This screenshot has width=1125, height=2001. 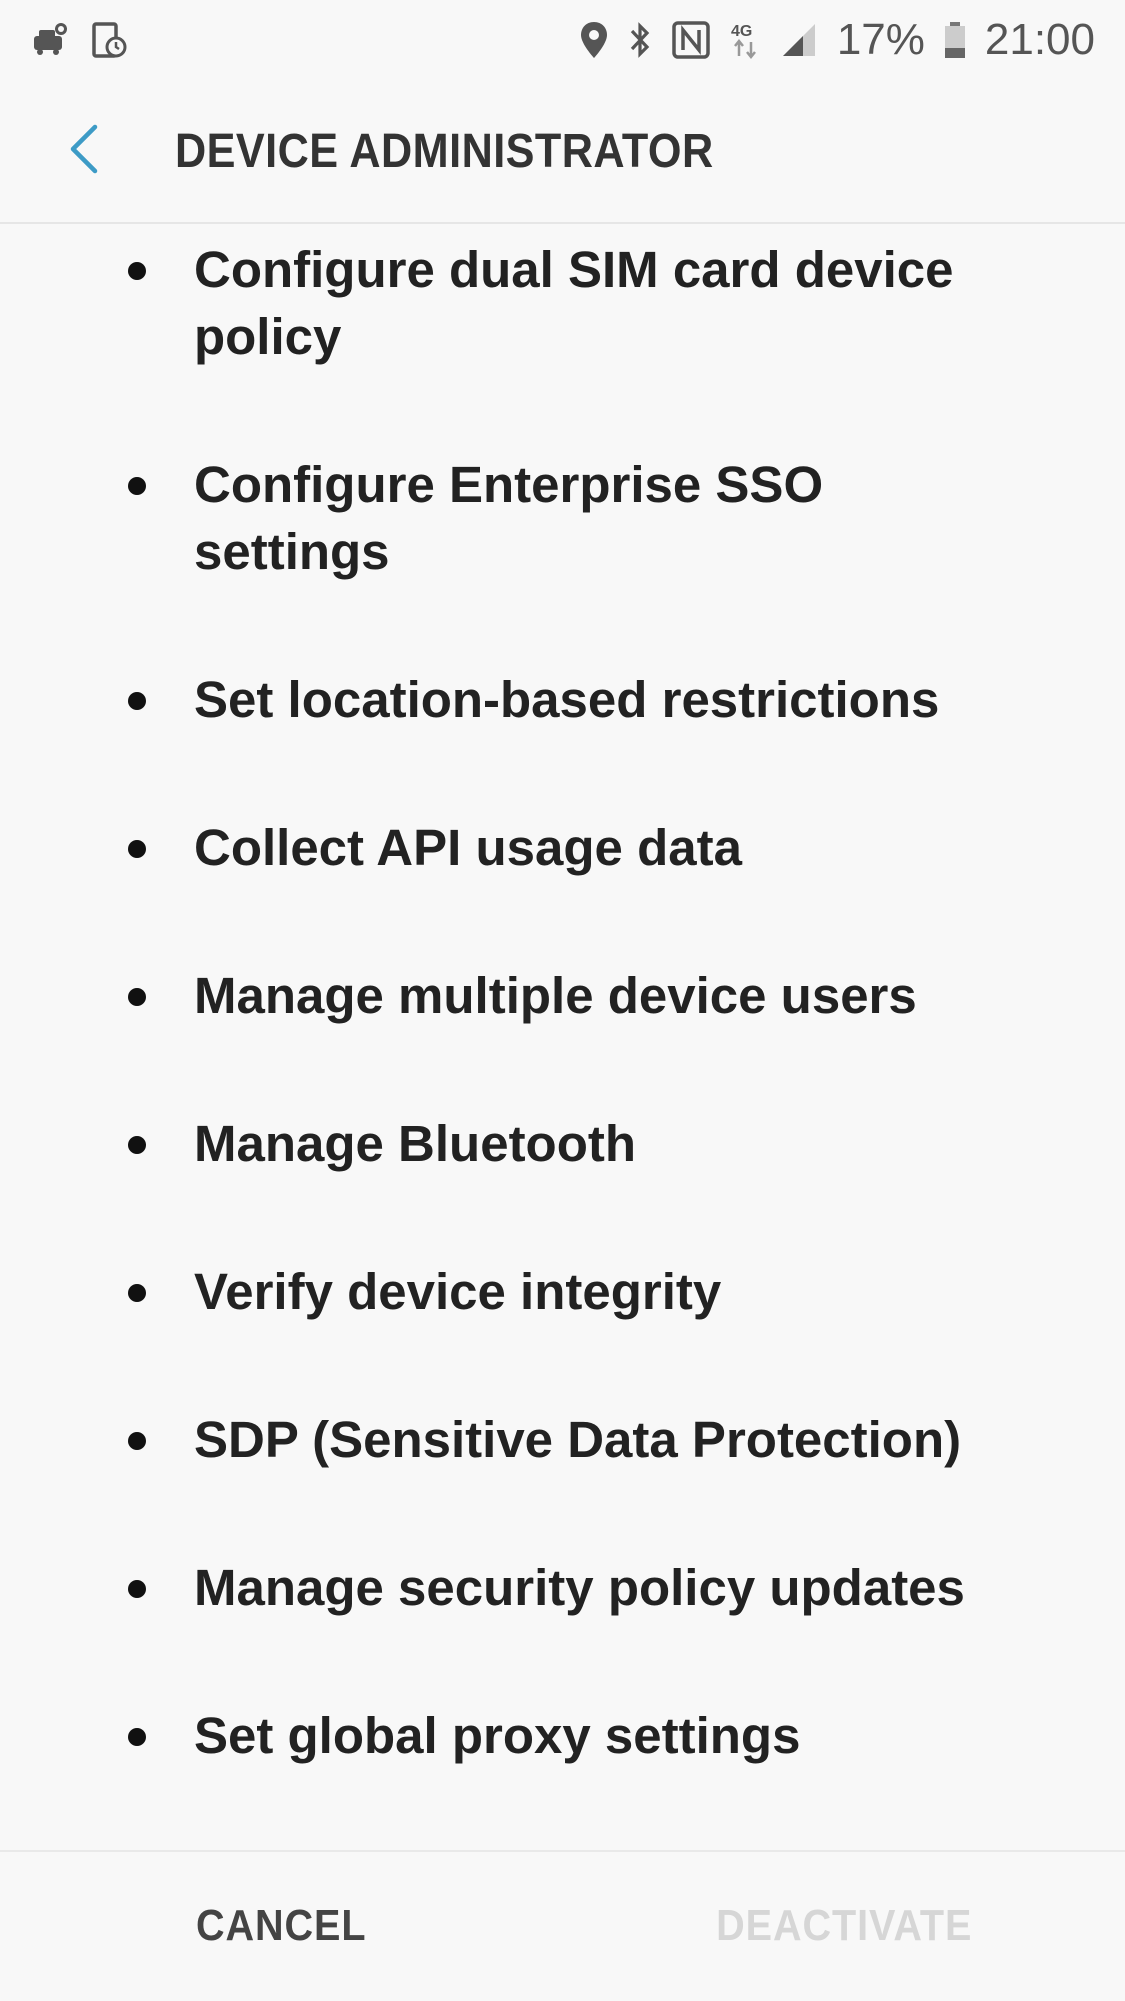 I want to click on permission-item: Manage Bluetooth, so click(x=562, y=1143).